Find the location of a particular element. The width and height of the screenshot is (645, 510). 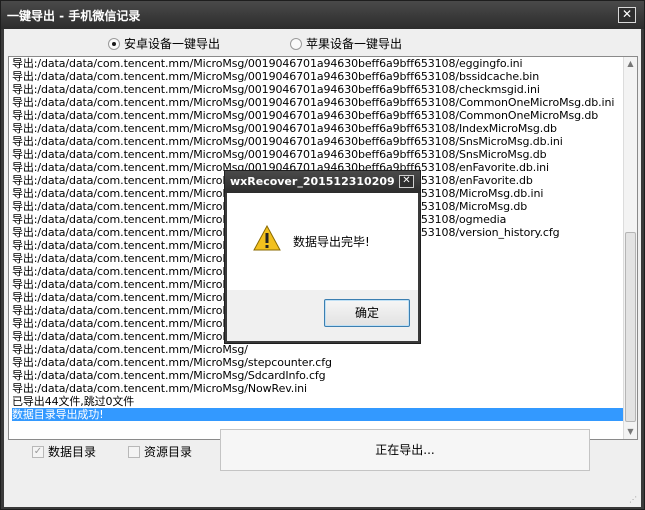

window-title: 一键导出 - 手机微信记录 is located at coordinates (74, 16).